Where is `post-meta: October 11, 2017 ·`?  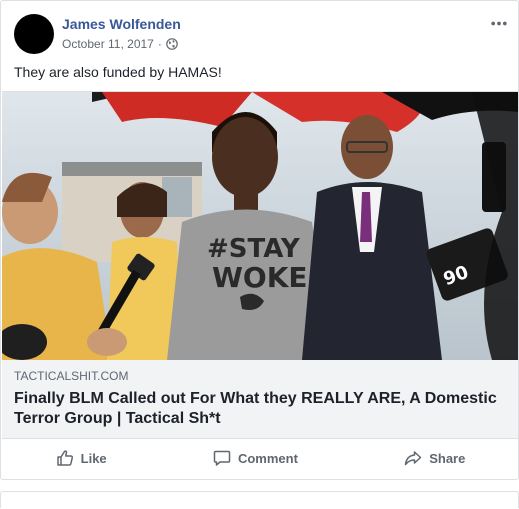 post-meta: October 11, 2017 · is located at coordinates (120, 44).